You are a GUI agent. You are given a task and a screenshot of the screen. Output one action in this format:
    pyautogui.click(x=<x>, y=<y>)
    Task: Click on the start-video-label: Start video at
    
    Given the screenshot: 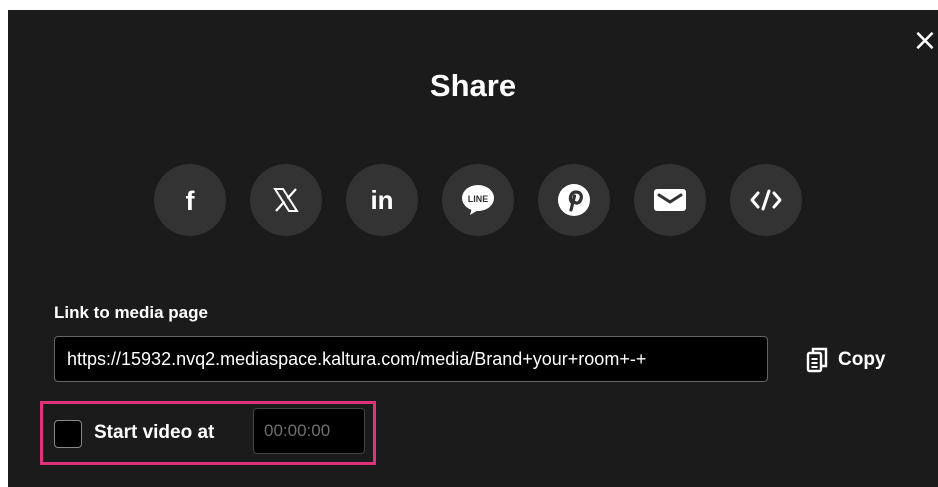 What is the action you would take?
    pyautogui.click(x=154, y=432)
    